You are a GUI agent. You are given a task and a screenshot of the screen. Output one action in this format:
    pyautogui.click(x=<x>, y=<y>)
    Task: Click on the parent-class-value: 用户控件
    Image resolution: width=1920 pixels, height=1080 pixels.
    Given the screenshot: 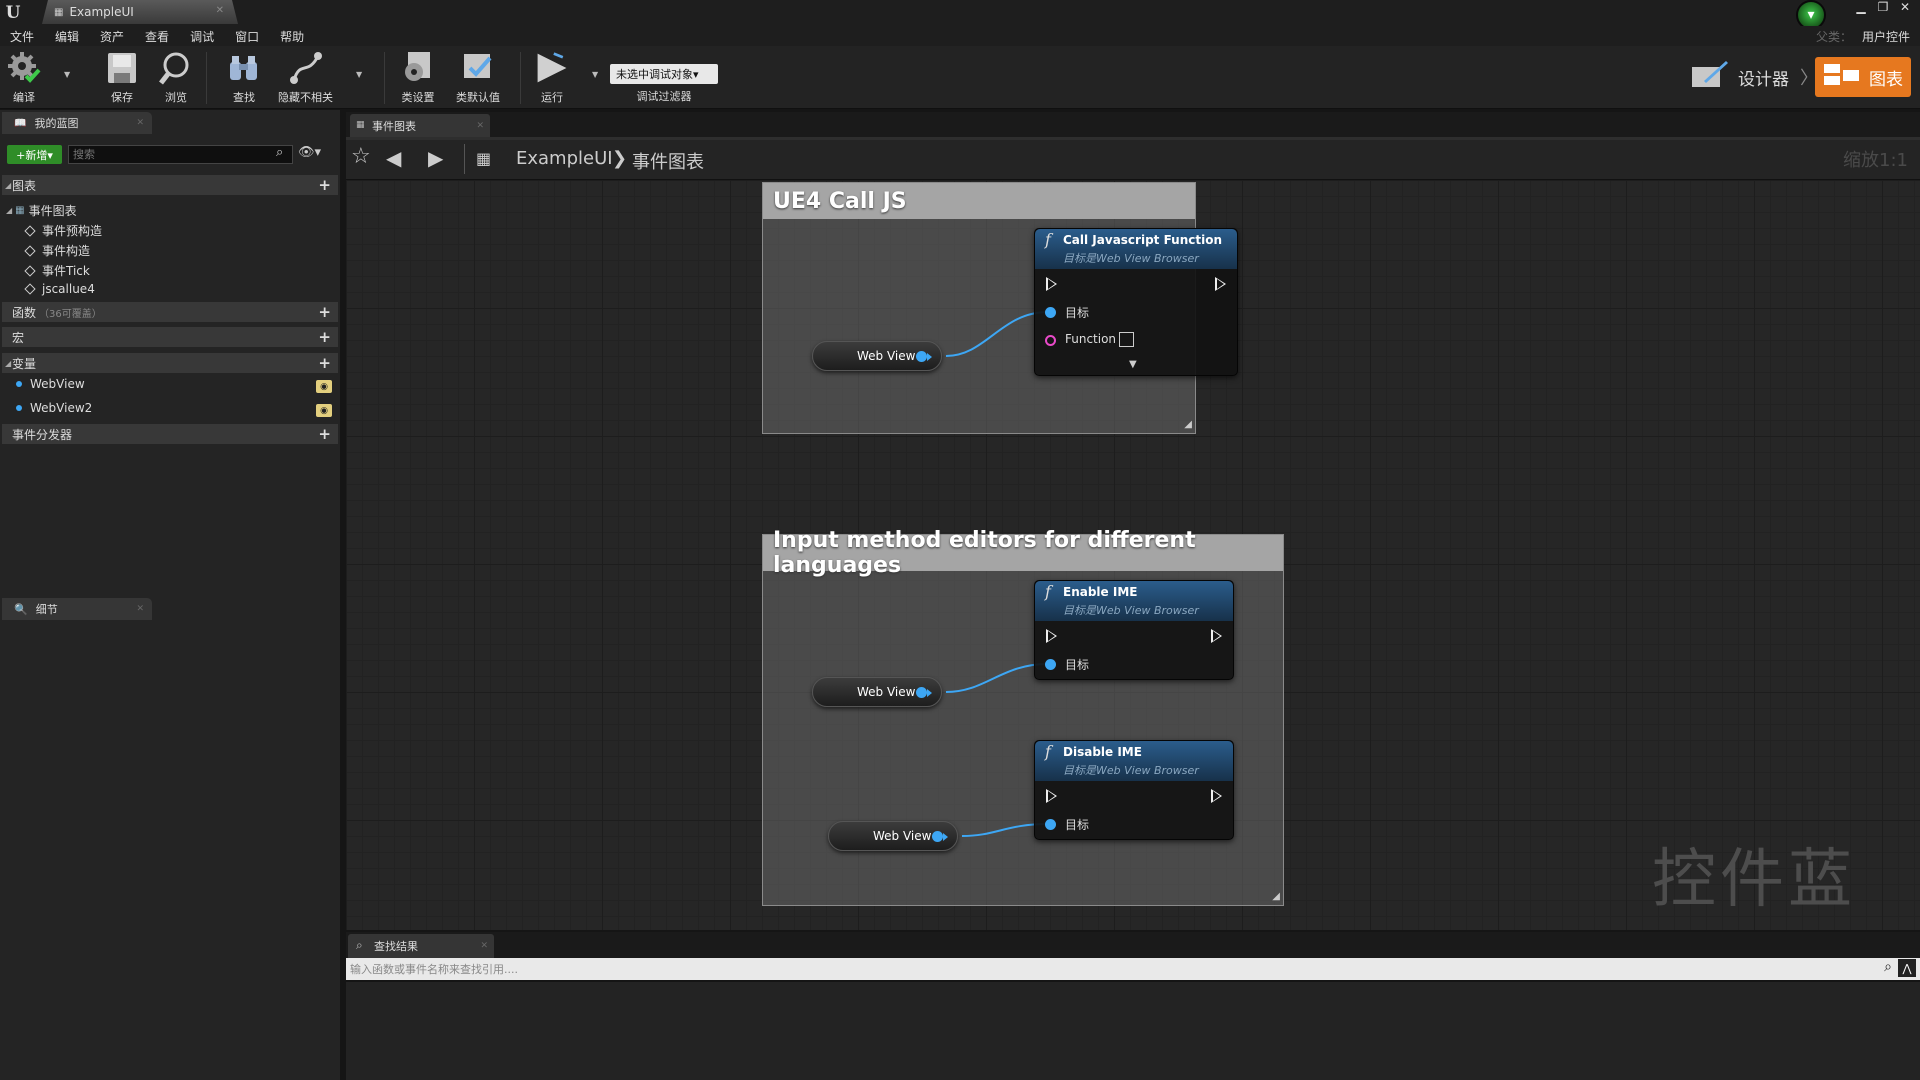 What is the action you would take?
    pyautogui.click(x=1886, y=36)
    